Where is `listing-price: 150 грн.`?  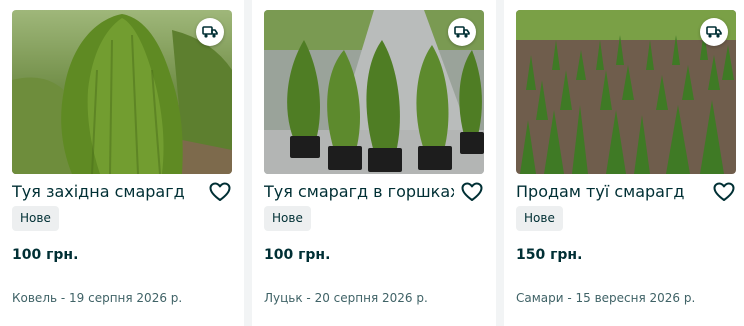 listing-price: 150 грн. is located at coordinates (549, 255).